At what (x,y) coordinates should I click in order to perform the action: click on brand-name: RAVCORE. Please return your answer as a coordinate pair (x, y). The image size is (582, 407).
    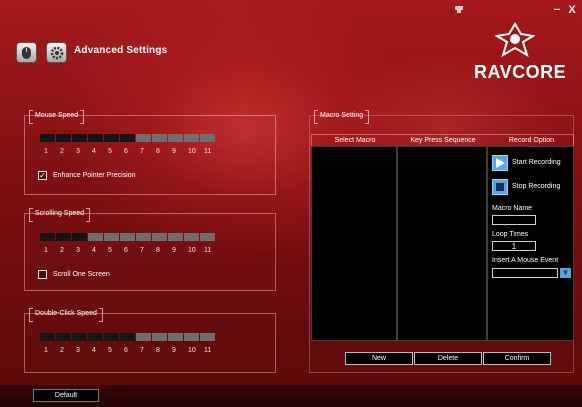
    Looking at the image, I should click on (520, 72).